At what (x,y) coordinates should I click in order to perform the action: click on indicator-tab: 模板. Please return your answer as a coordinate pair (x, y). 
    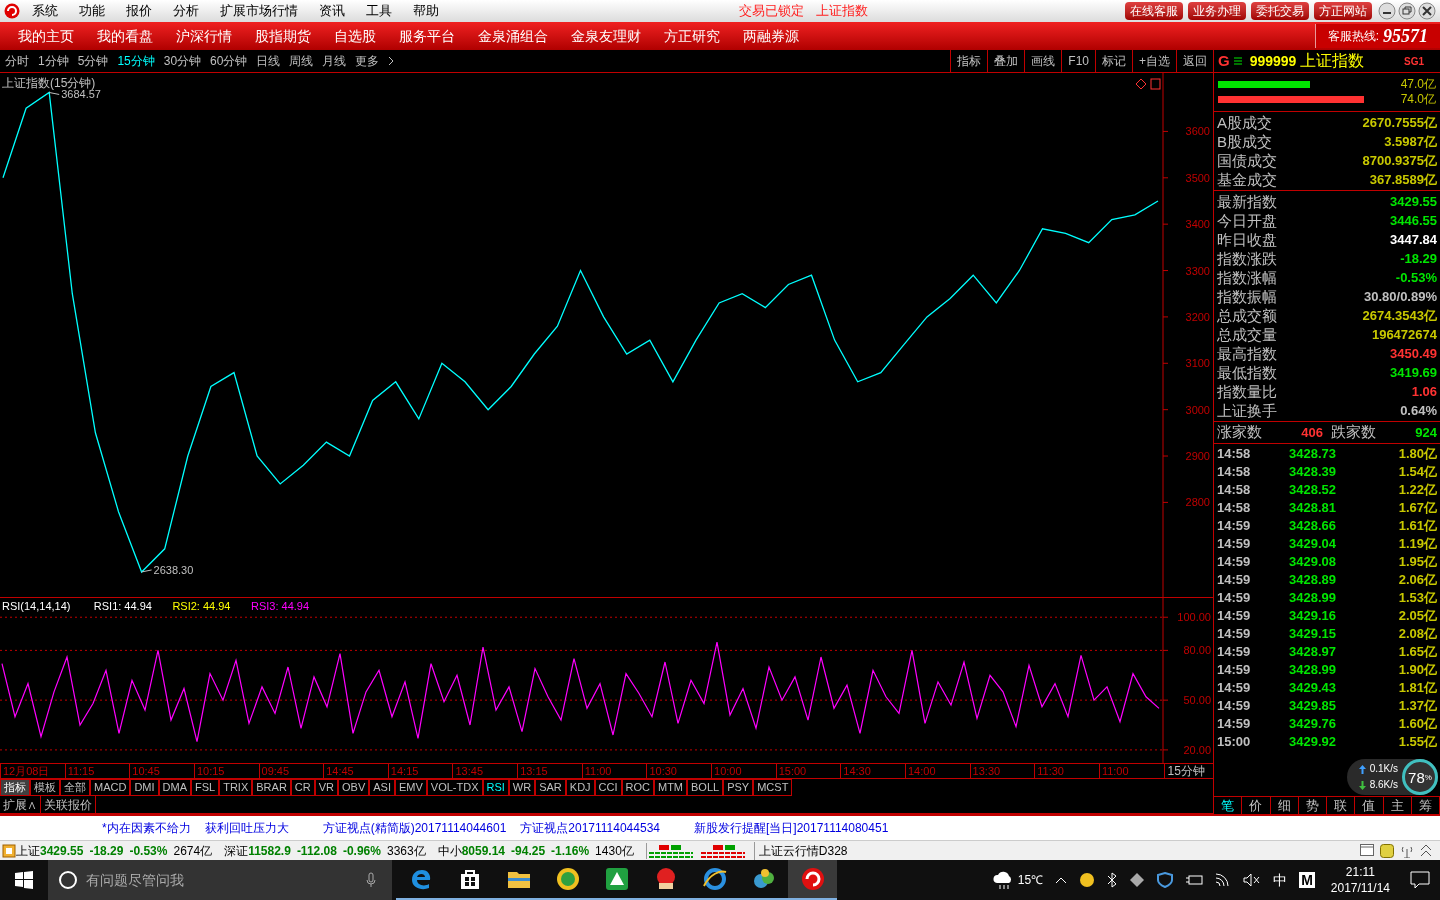
    Looking at the image, I should click on (45, 787).